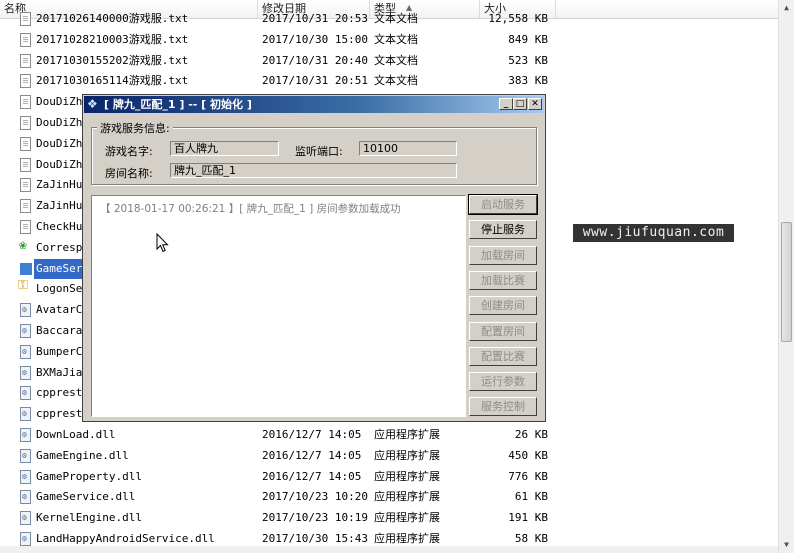  I want to click on file-size: 191 KB, so click(528, 518).